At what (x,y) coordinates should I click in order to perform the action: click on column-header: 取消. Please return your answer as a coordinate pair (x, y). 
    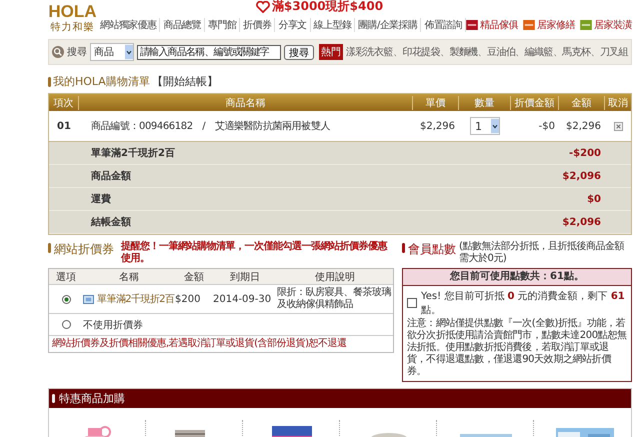
    Looking at the image, I should click on (618, 103).